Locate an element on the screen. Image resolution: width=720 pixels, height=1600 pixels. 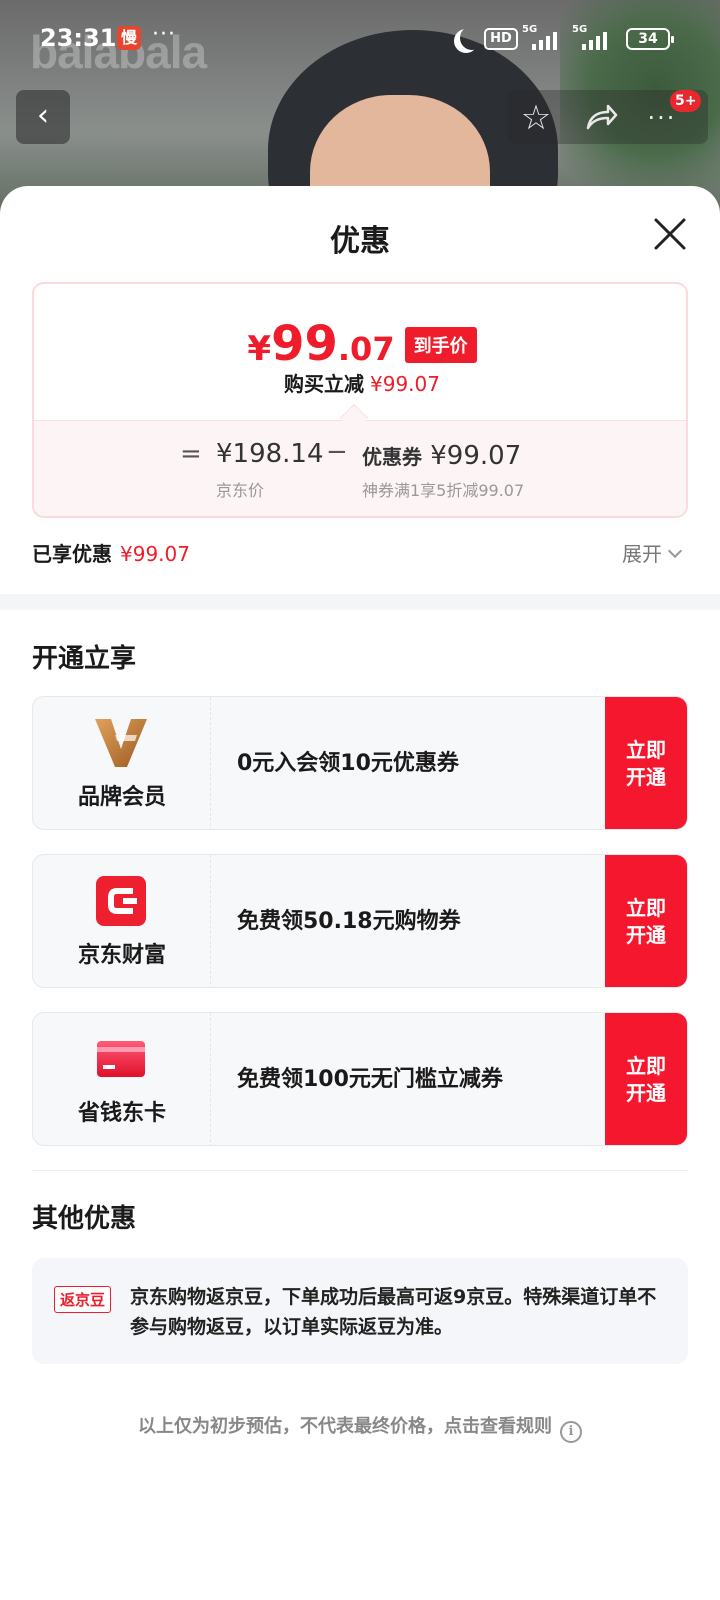
signal-icon-sim2: 5G is located at coordinates (593, 37).